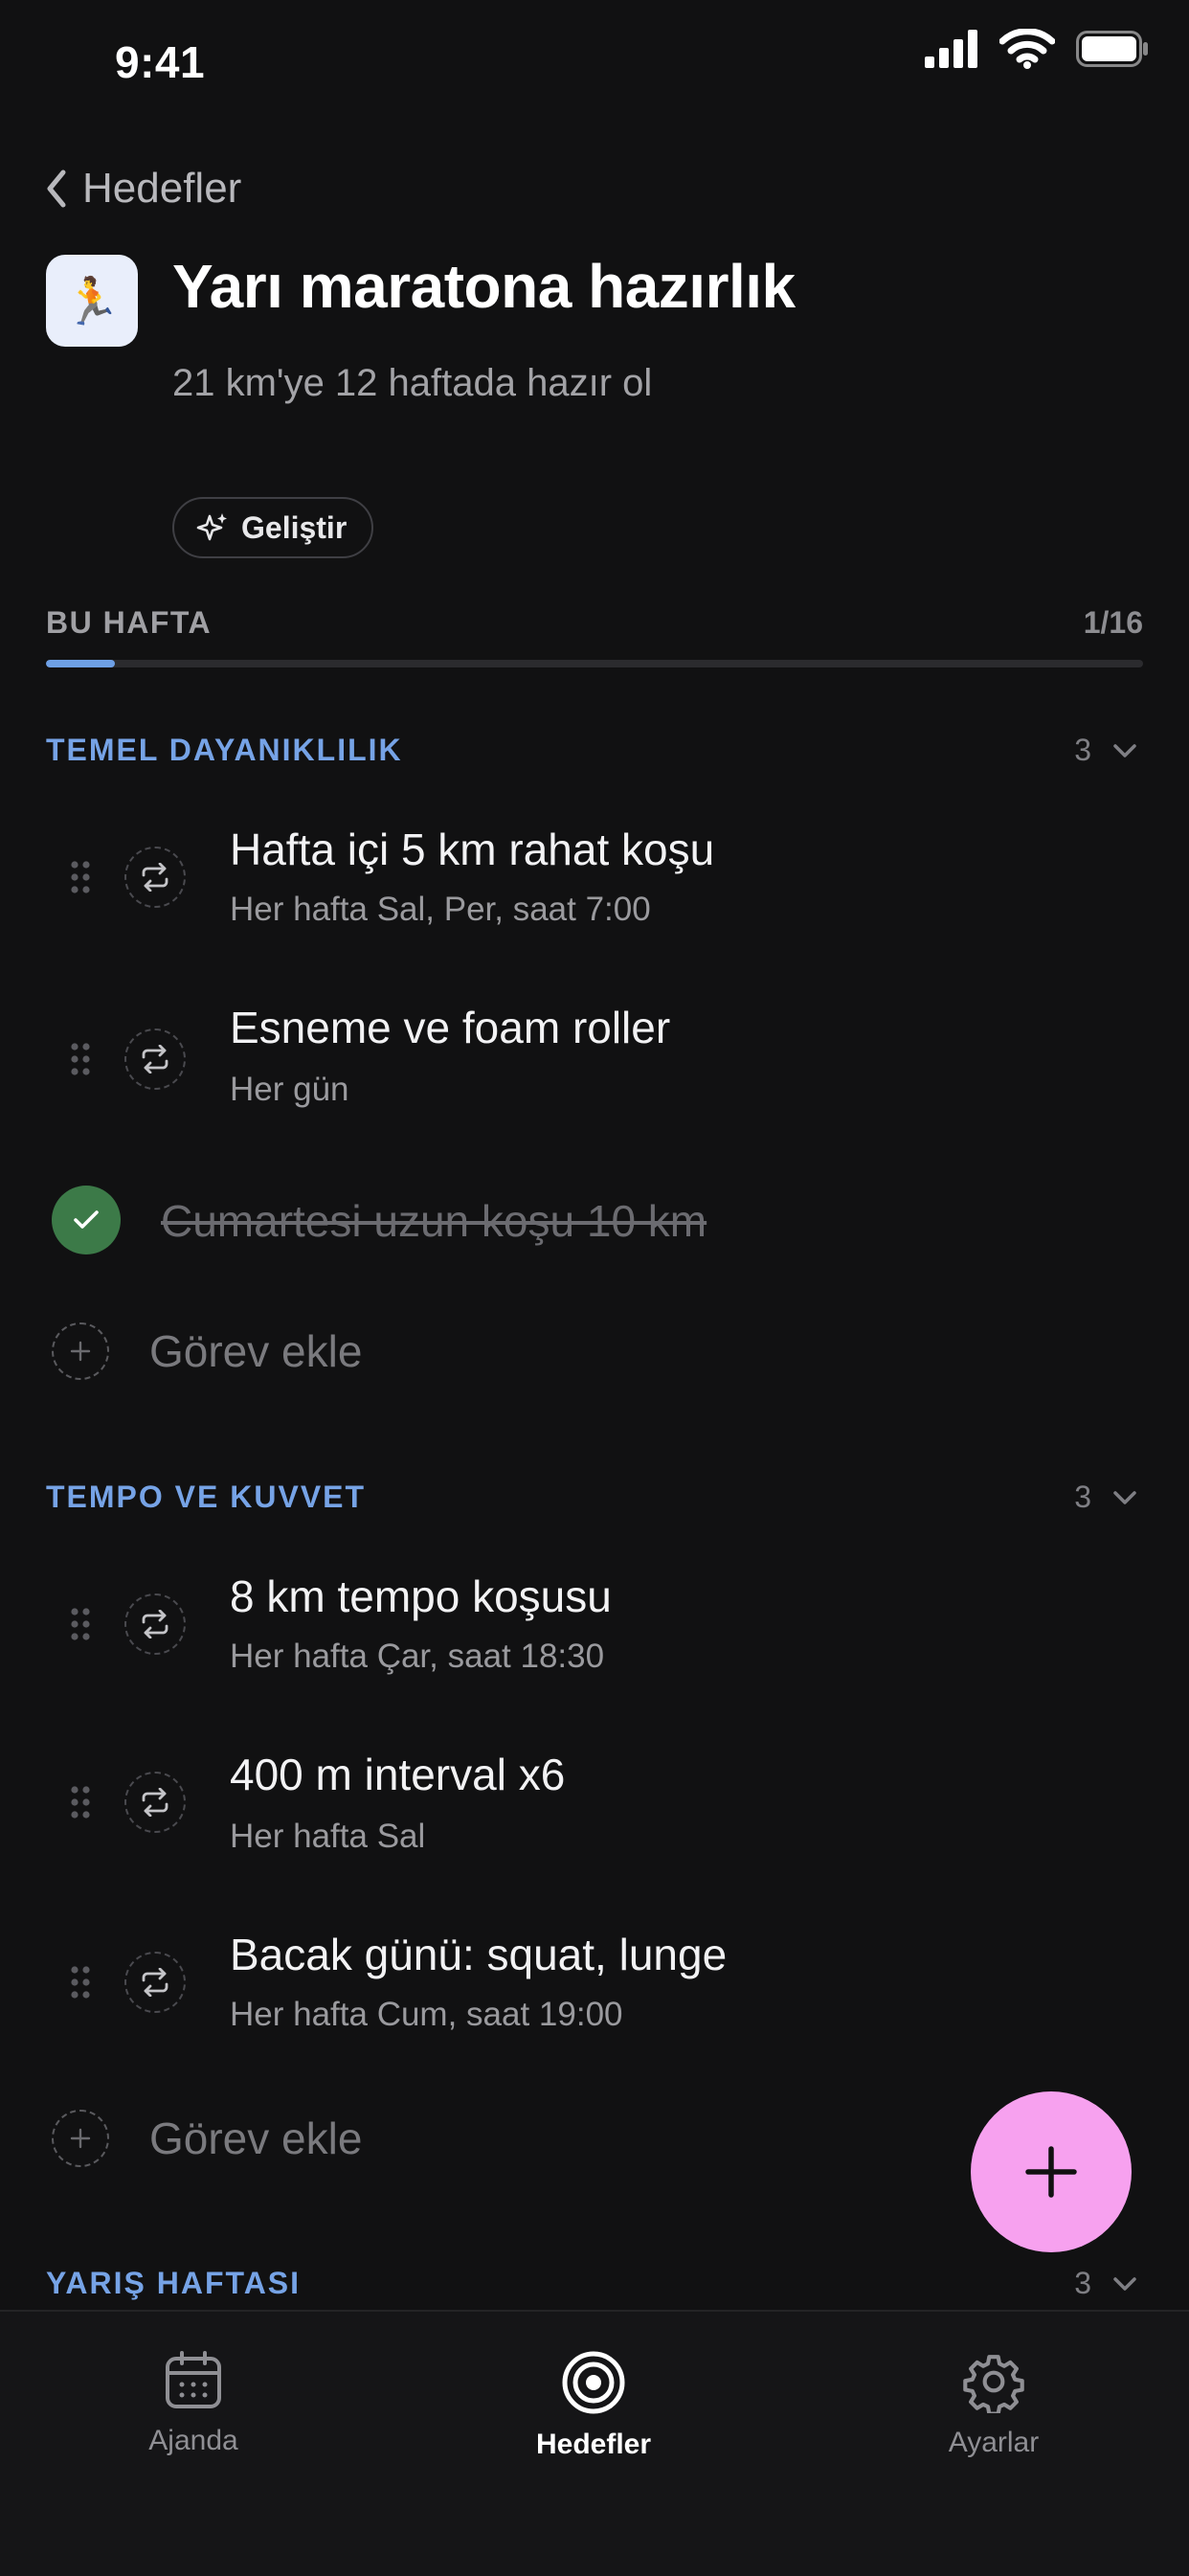 The height and width of the screenshot is (2576, 1189). Describe the element at coordinates (1113, 622) in the screenshot. I see `week-count: 1/16` at that location.